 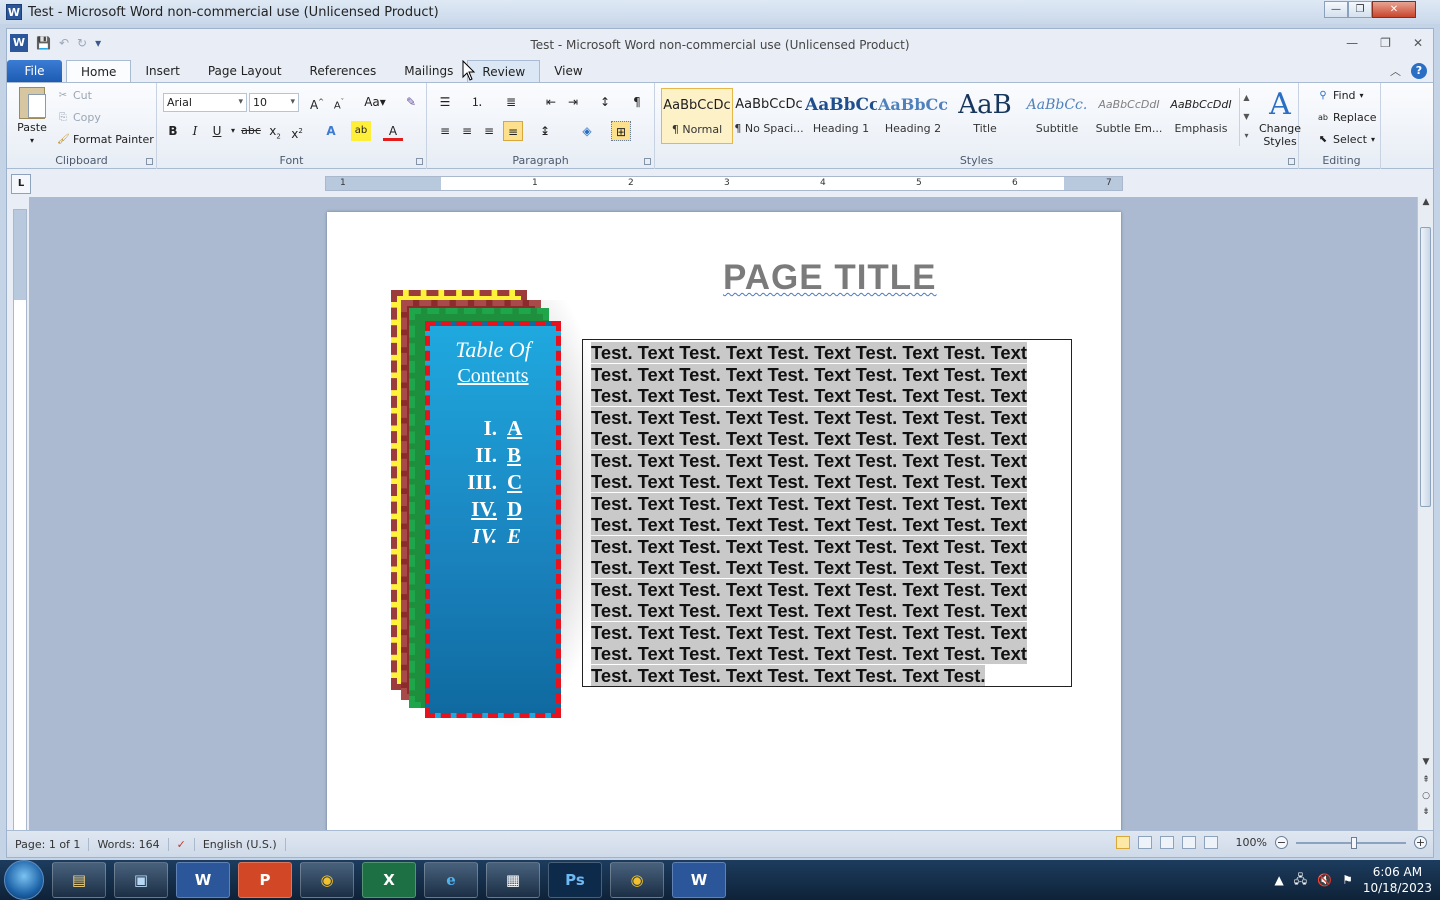 I want to click on taskbar-calculator-icon: ▦, so click(x=513, y=880).